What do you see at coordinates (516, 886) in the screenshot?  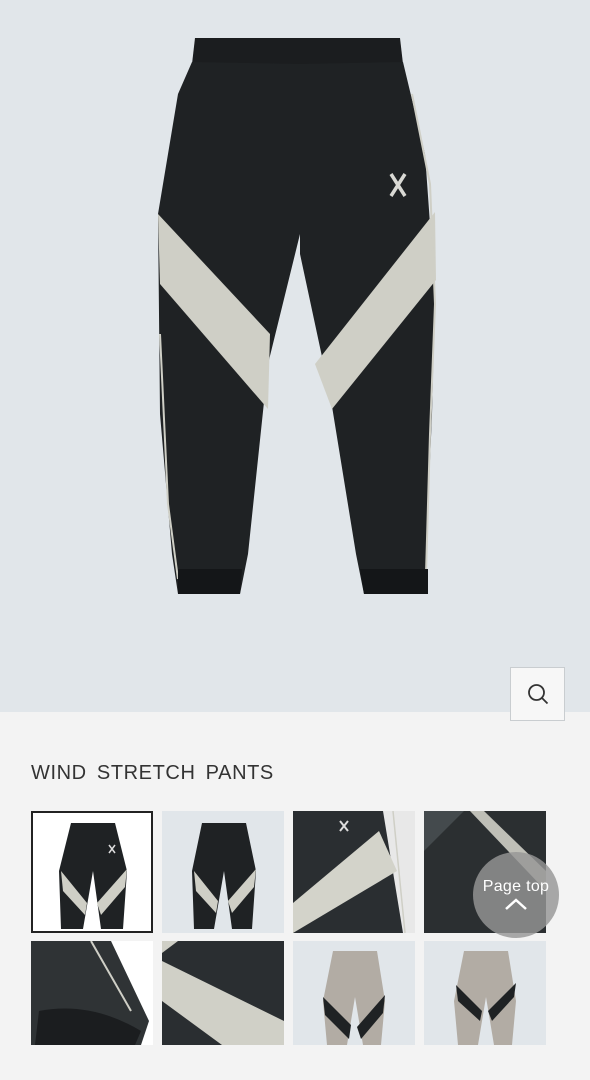 I see `page-top-label: Page top` at bounding box center [516, 886].